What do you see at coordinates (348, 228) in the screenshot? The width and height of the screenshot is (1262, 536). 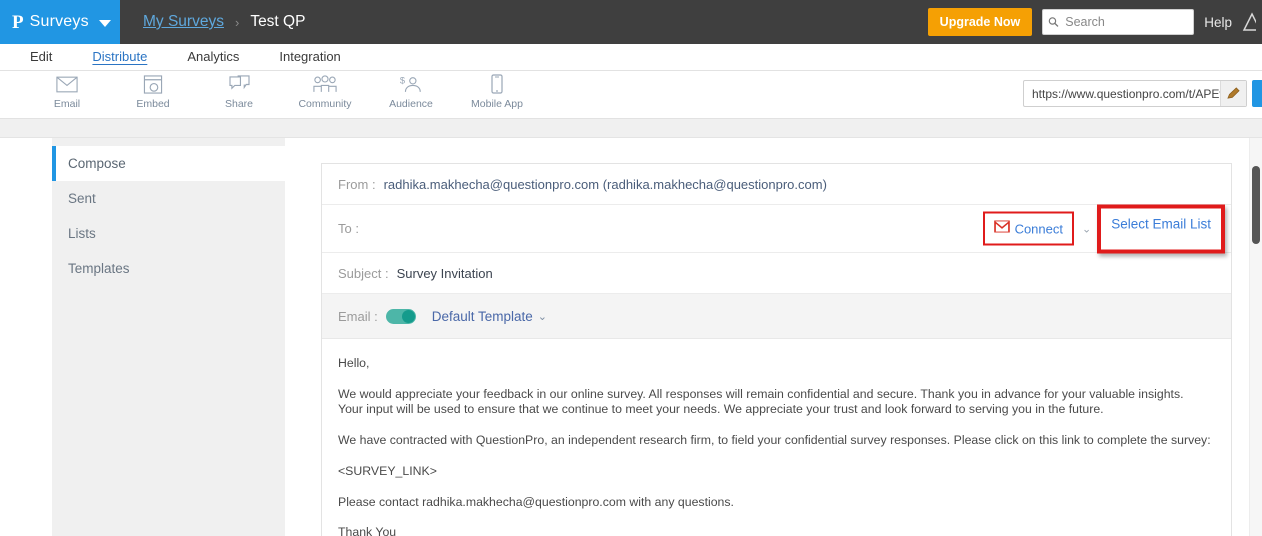 I see `to-label: To :` at bounding box center [348, 228].